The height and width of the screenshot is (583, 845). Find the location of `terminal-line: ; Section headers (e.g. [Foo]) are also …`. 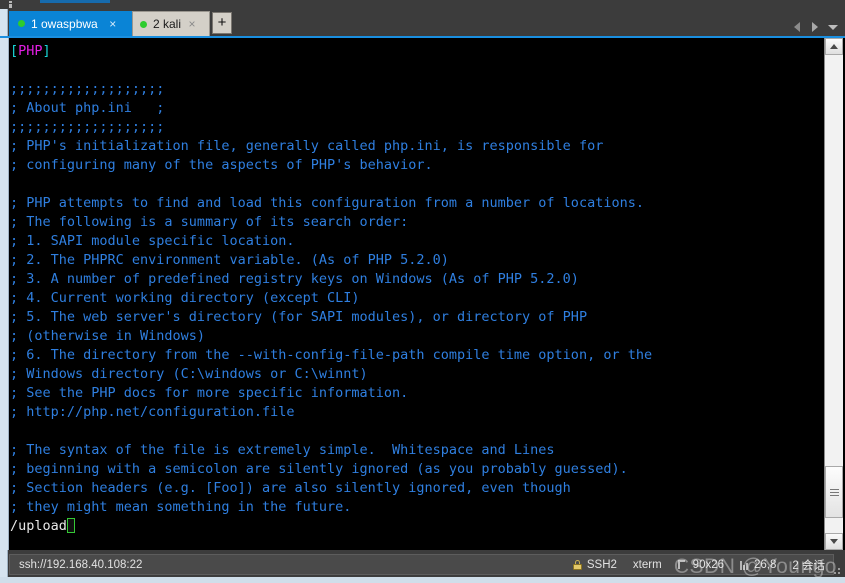

terminal-line: ; Section headers (e.g. [Foo]) are also … is located at coordinates (290, 488).